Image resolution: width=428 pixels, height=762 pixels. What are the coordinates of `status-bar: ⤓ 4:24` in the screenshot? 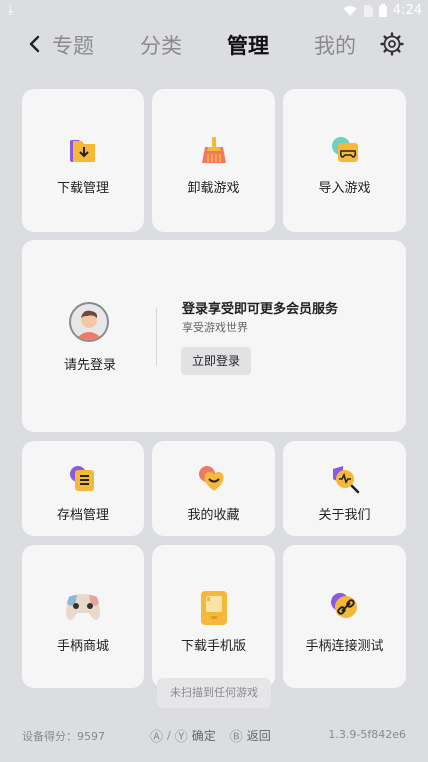 It's located at (214, 11).